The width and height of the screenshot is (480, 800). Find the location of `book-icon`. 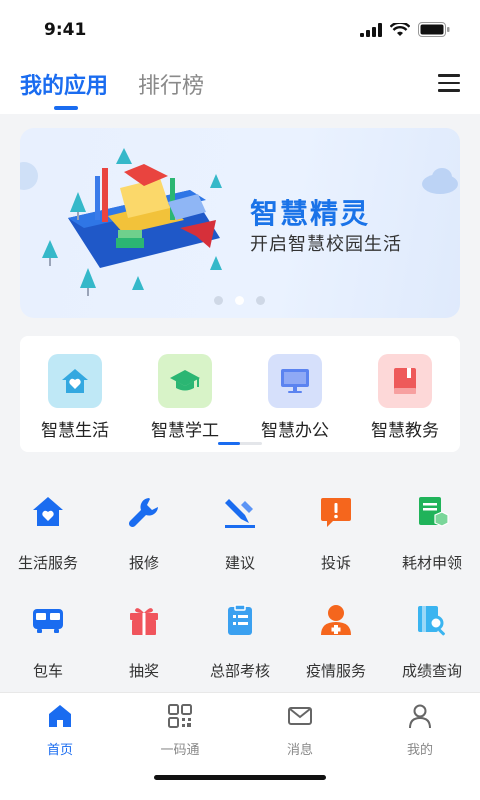

book-icon is located at coordinates (405, 381).